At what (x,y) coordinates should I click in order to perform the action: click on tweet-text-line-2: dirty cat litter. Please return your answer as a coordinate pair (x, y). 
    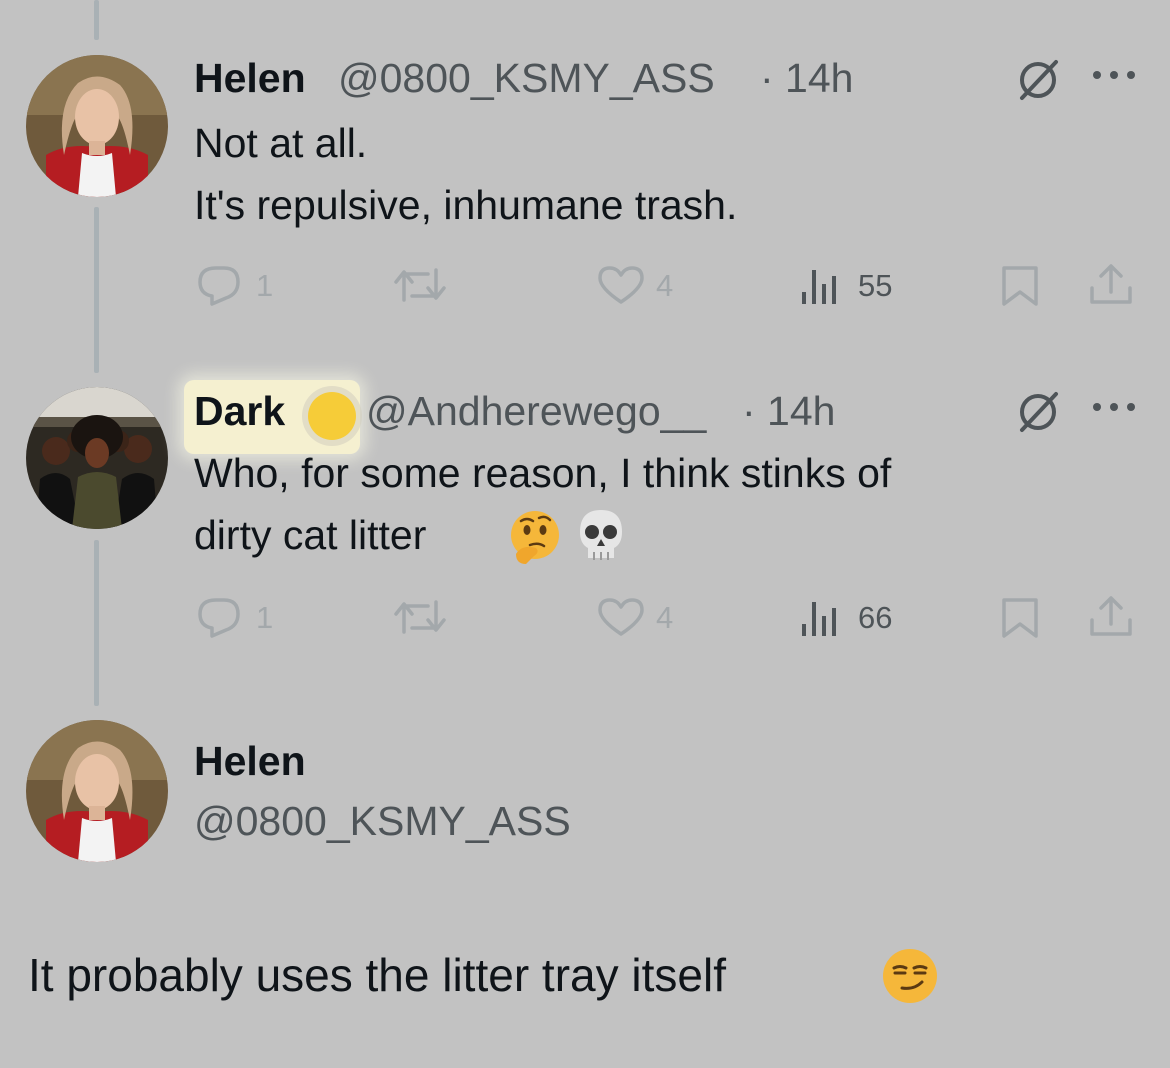
    Looking at the image, I should click on (310, 535).